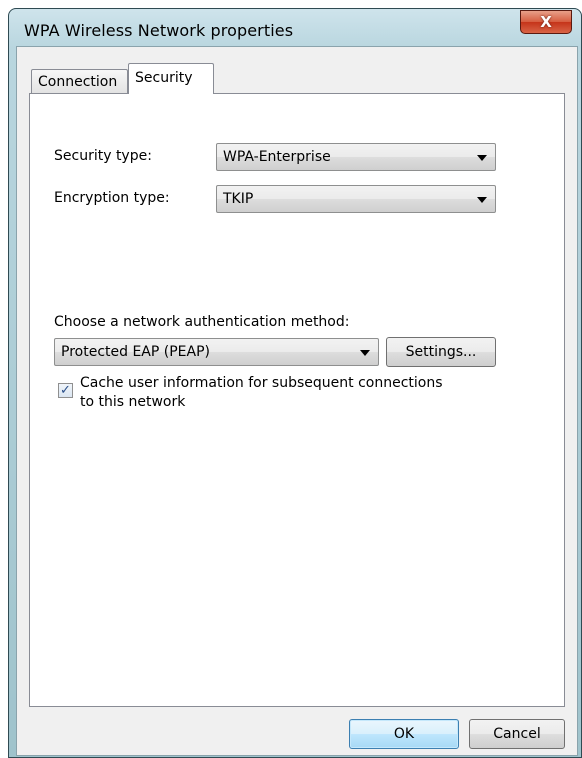  What do you see at coordinates (216, 352) in the screenshot?
I see `auth-method-dropdown: Protected EAP (PEAP)` at bounding box center [216, 352].